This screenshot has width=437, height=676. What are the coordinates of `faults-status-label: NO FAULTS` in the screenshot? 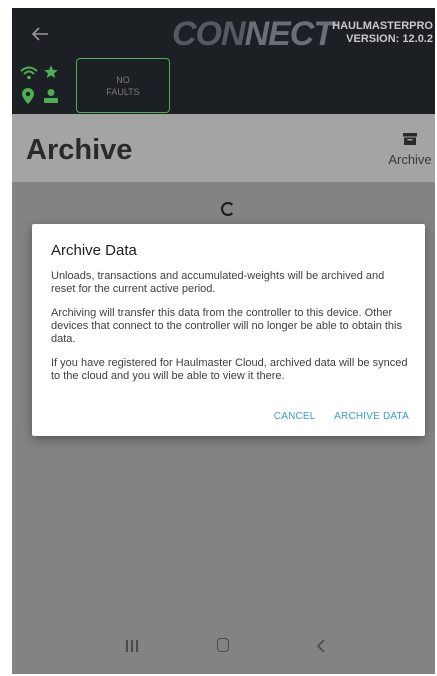 It's located at (123, 86).